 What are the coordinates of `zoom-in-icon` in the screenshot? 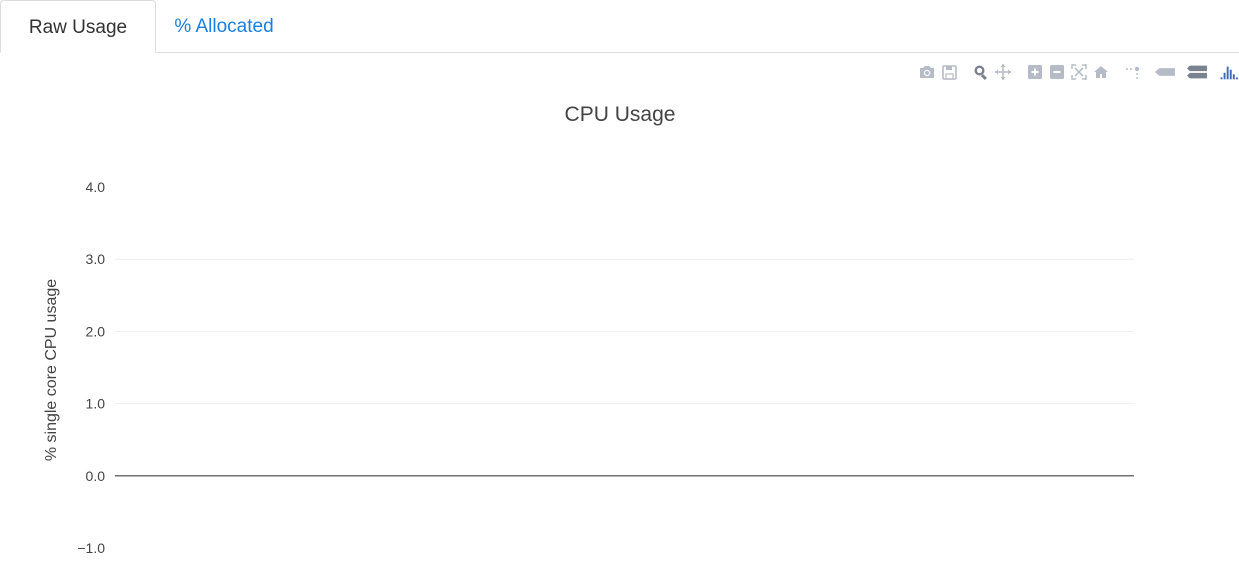 It's located at (1035, 72).